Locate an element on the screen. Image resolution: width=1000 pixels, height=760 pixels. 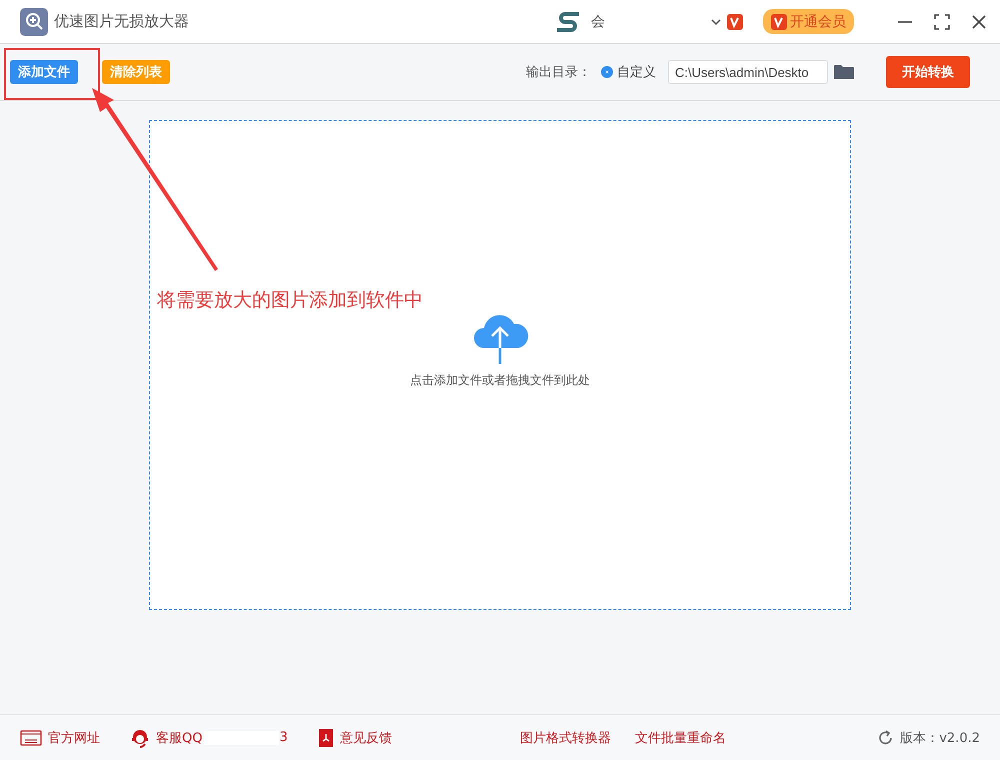
support-qq-link: 客服QQ is located at coordinates (166, 738).